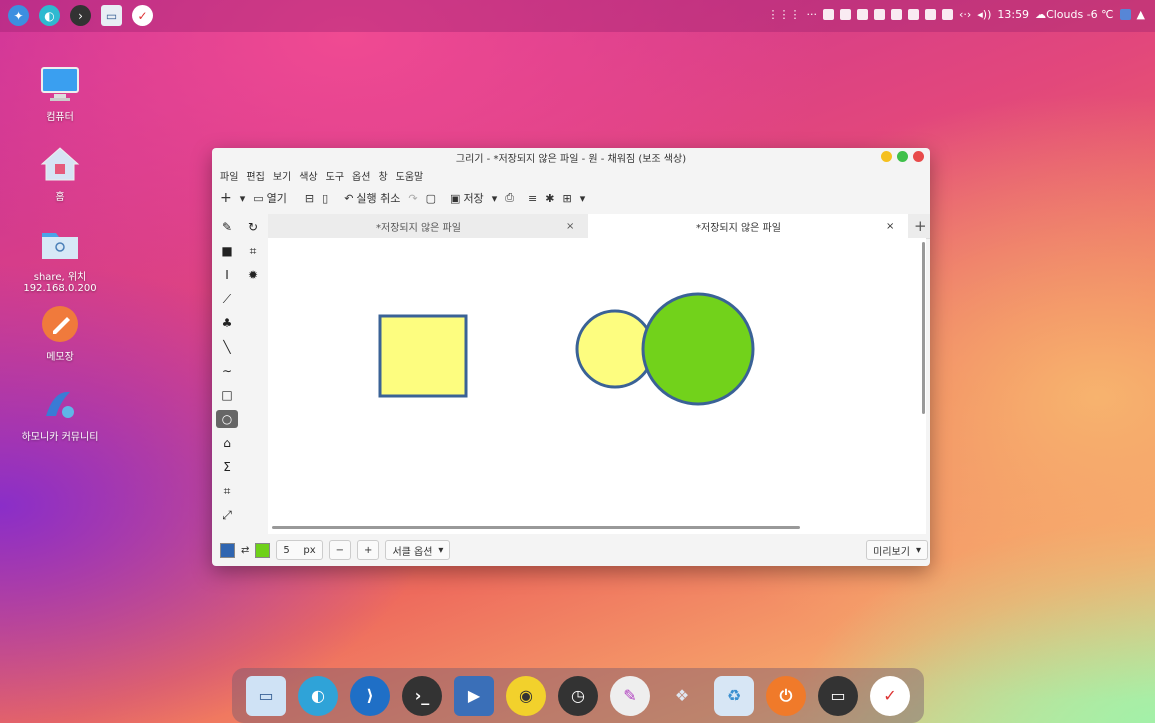 The width and height of the screenshot is (1155, 723). I want to click on size-decrease-button: −, so click(340, 550).